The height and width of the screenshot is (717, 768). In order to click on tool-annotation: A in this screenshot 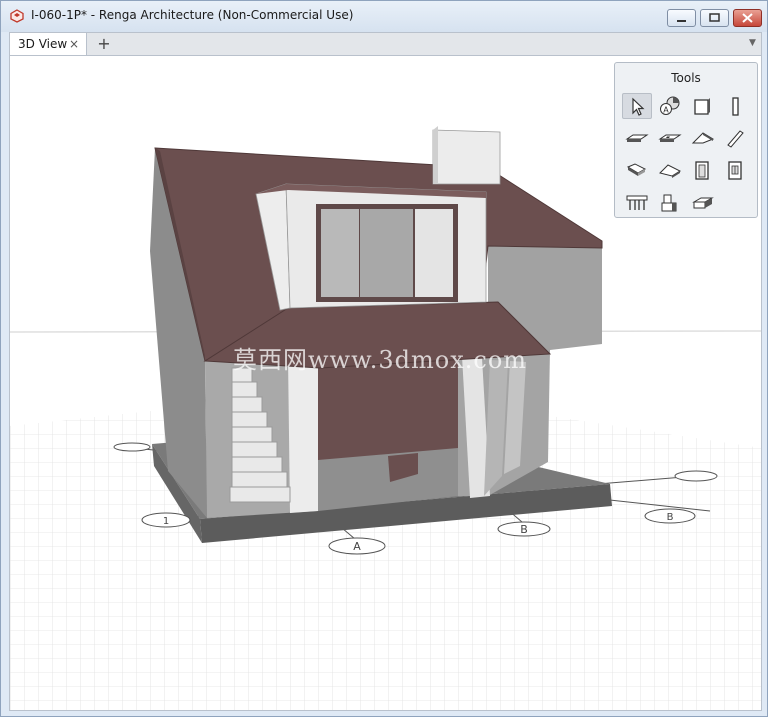, I will do `click(670, 106)`.